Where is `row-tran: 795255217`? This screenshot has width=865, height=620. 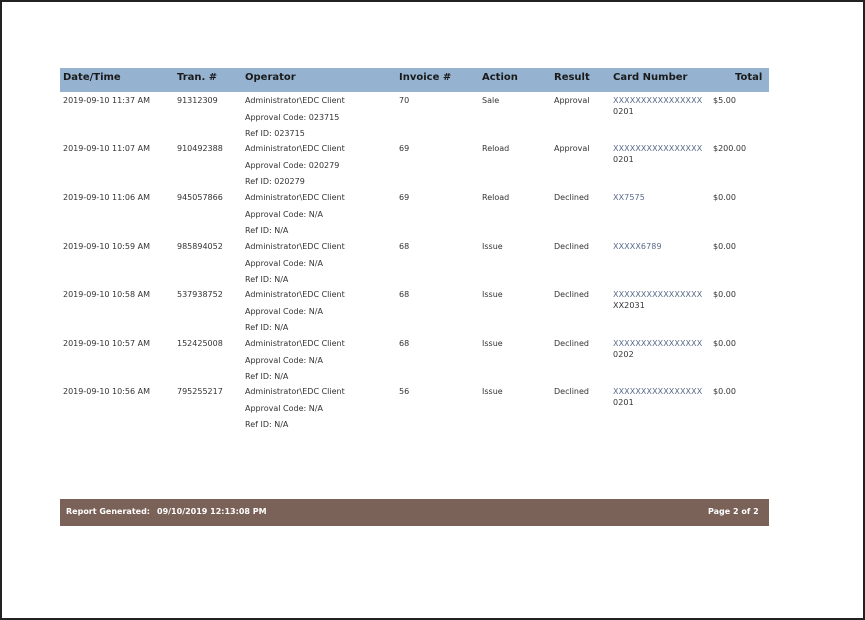
row-tran: 795255217 is located at coordinates (200, 391).